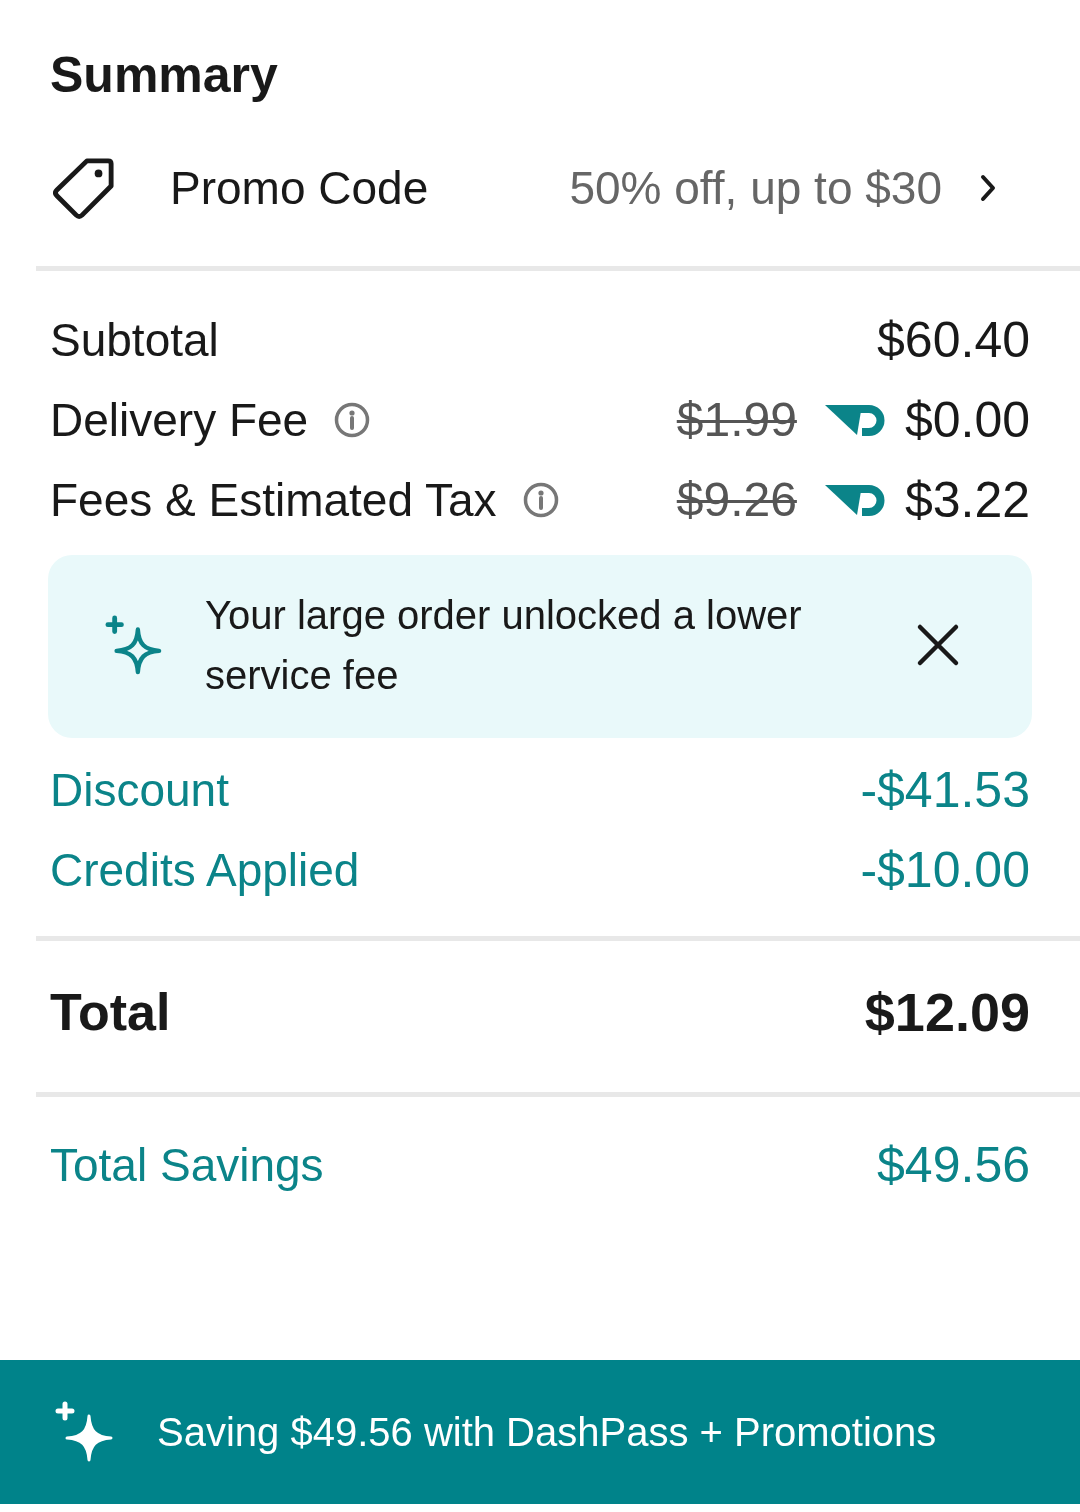 The height and width of the screenshot is (1512, 1080). Describe the element at coordinates (84, 188) in the screenshot. I see `tag-icon` at that location.